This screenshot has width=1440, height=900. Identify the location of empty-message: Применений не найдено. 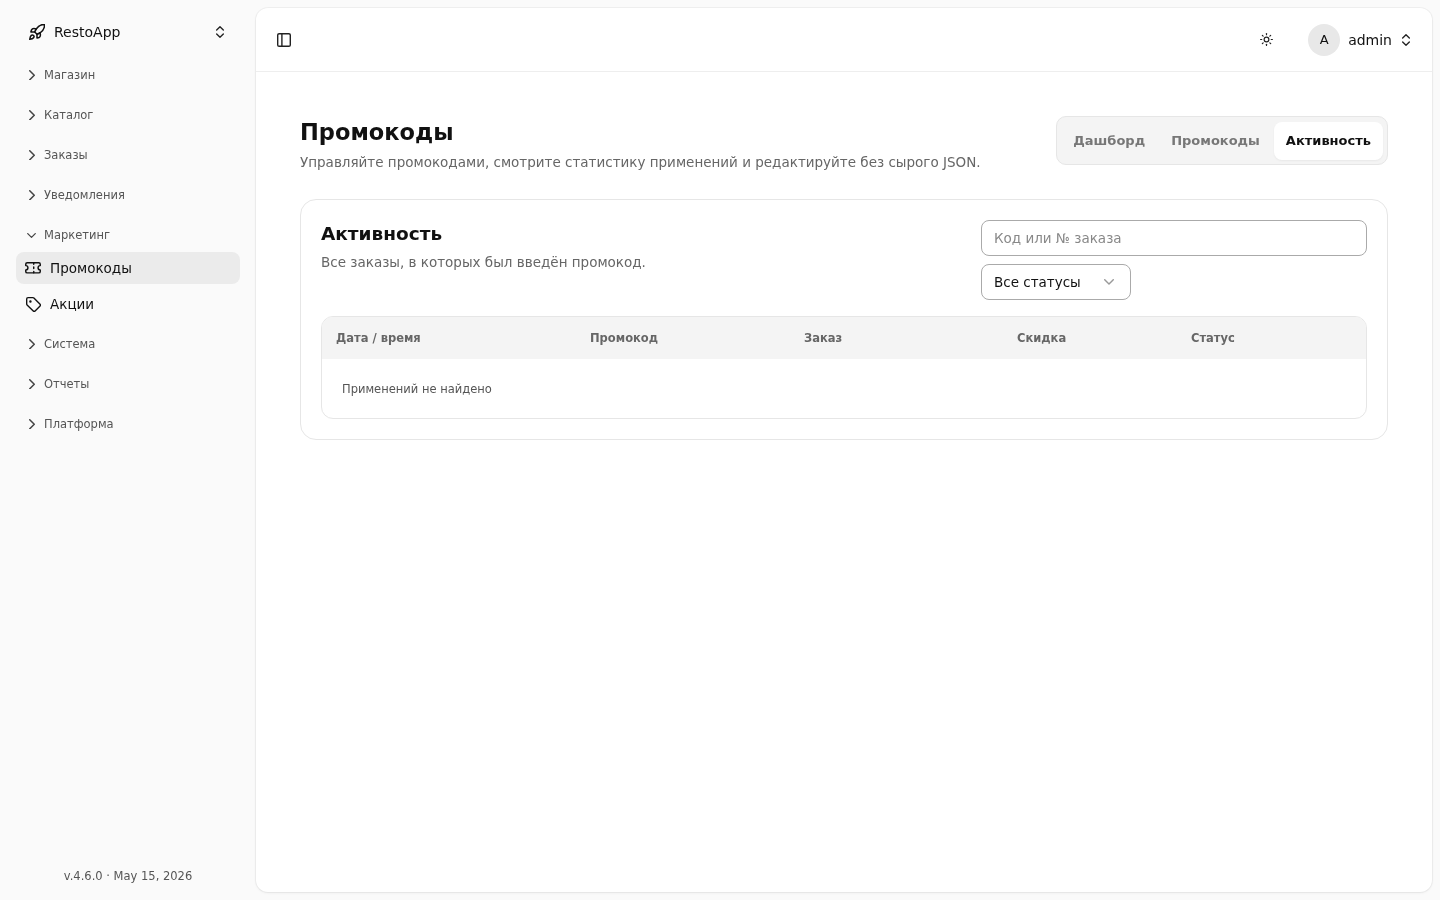
(417, 389).